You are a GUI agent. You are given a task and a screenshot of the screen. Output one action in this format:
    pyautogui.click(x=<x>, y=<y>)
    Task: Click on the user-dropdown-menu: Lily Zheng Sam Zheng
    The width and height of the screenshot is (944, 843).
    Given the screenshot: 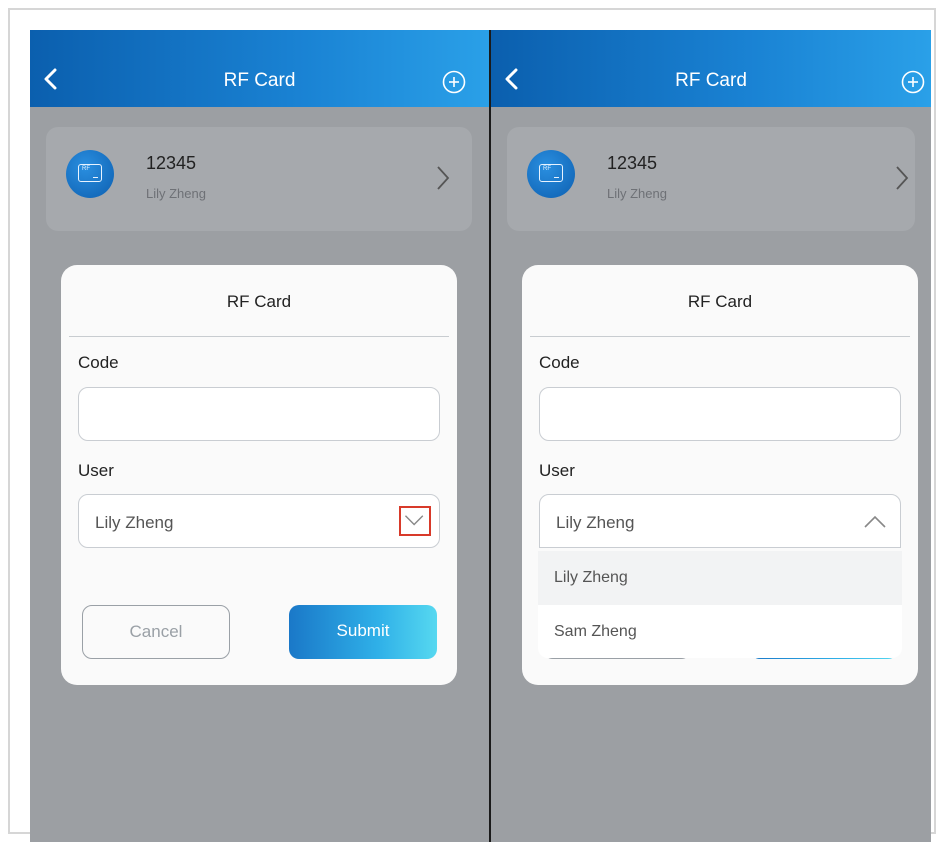 What is the action you would take?
    pyautogui.click(x=720, y=604)
    